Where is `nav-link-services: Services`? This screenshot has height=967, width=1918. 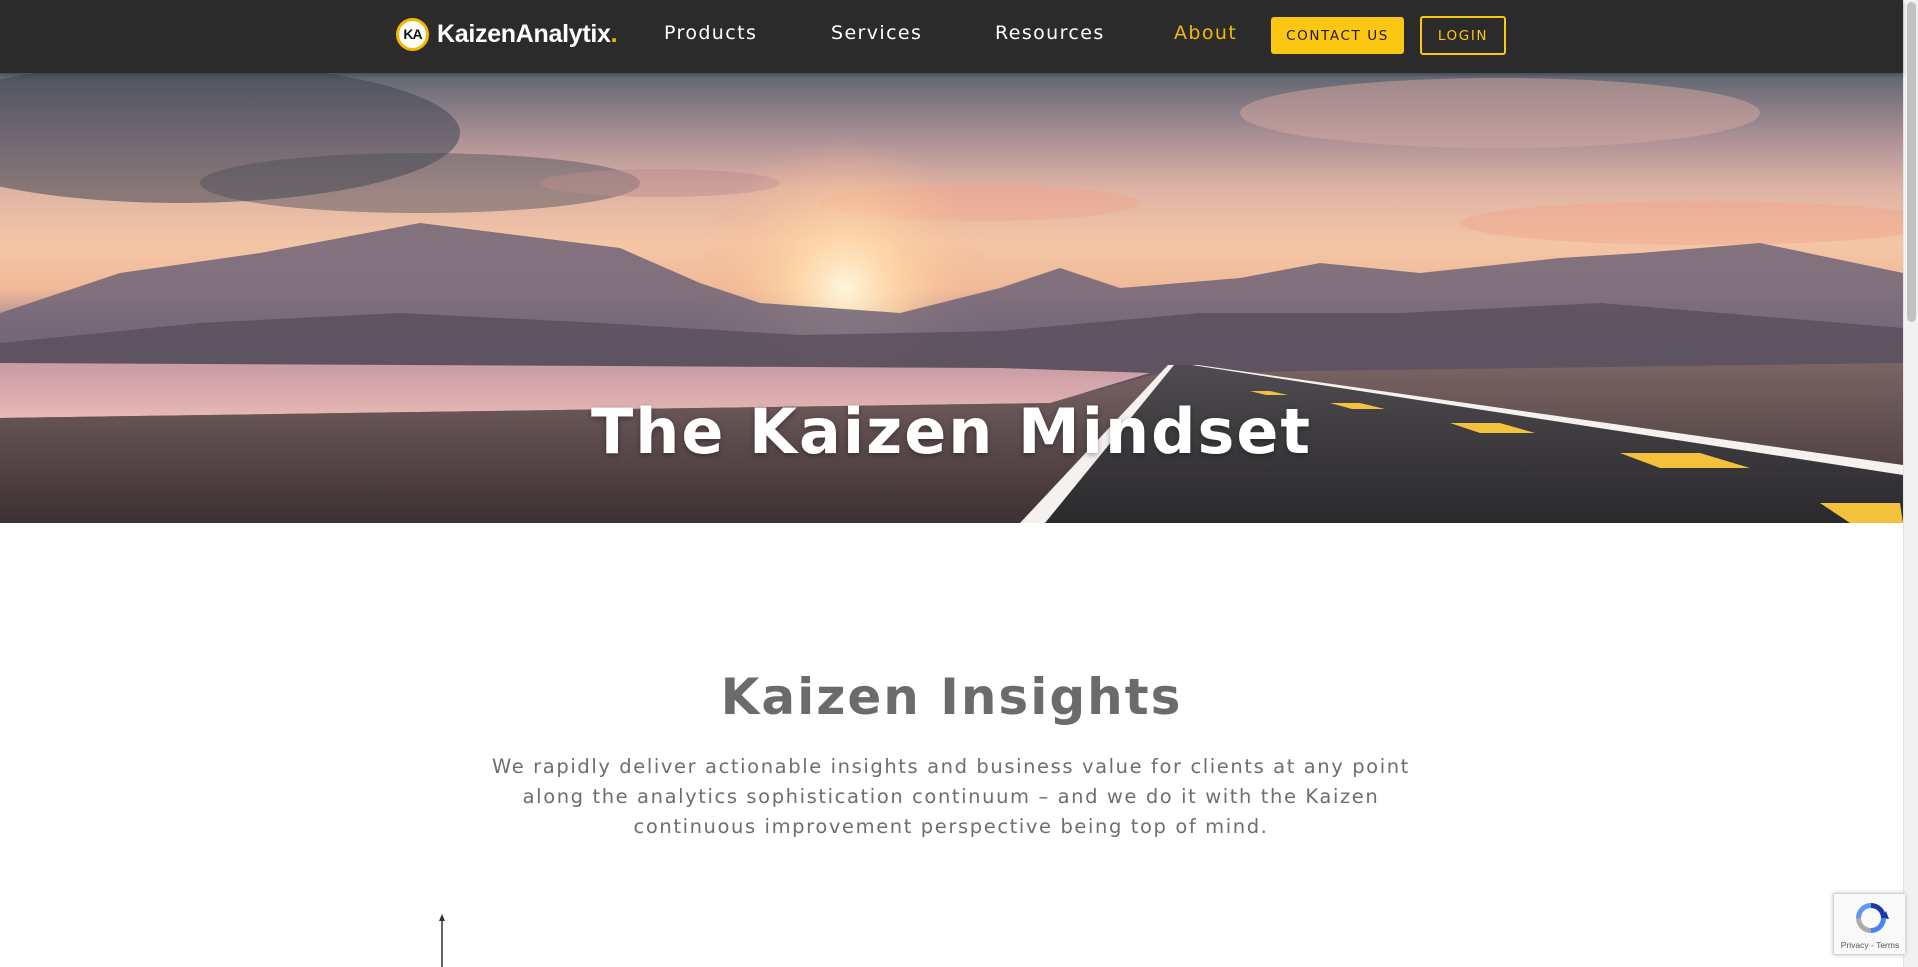
nav-link-services: Services is located at coordinates (876, 33).